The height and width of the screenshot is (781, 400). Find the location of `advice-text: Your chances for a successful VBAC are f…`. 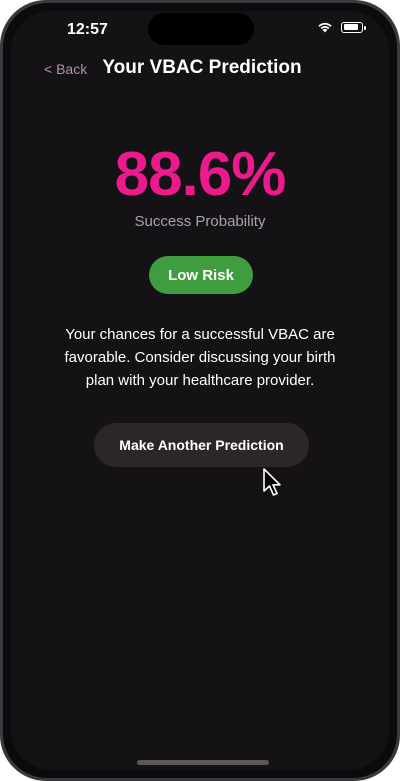

advice-text: Your chances for a successful VBAC are f… is located at coordinates (200, 357).